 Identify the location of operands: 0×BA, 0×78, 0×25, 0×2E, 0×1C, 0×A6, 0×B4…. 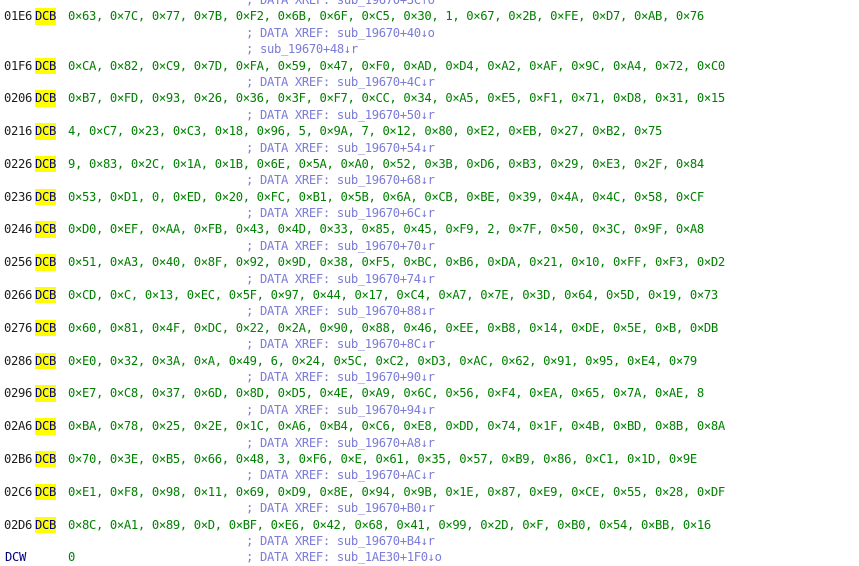
(396, 426).